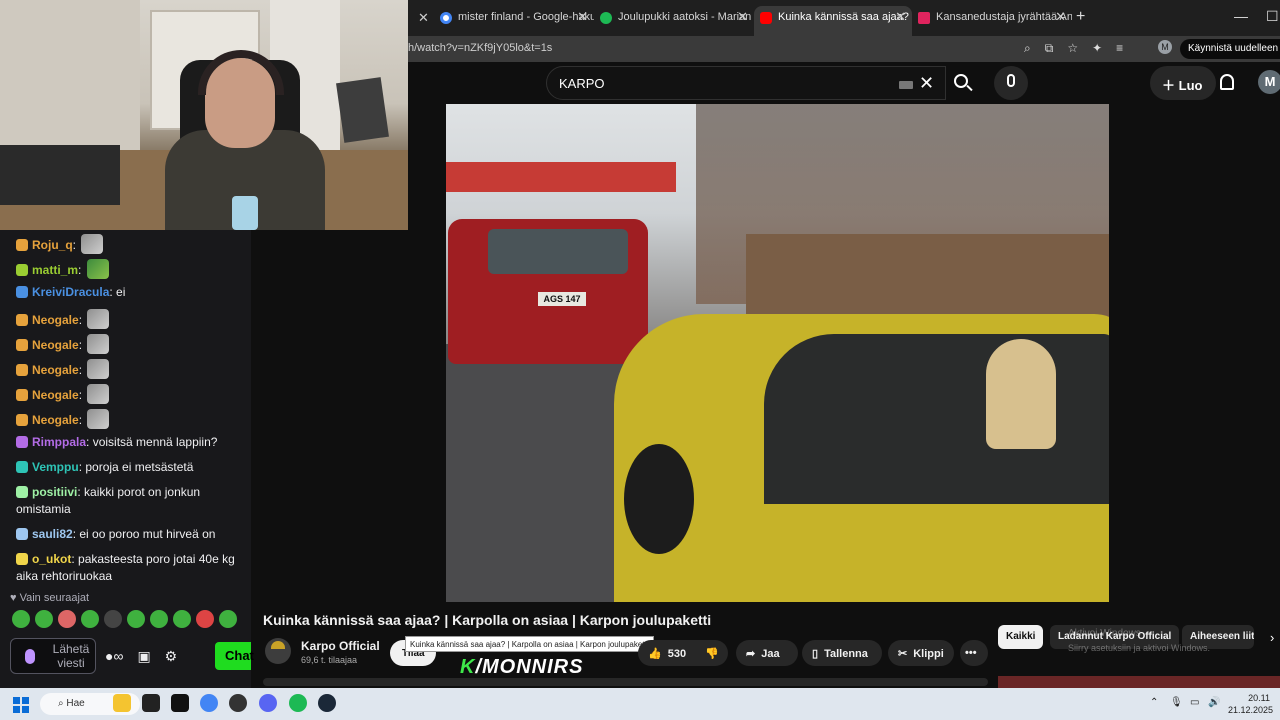 The width and height of the screenshot is (1280, 720). What do you see at coordinates (606, 18) in the screenshot?
I see `heart-icon` at bounding box center [606, 18].